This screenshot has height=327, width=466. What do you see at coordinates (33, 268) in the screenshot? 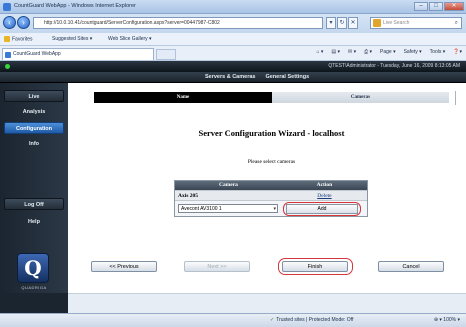
I see `quadriga-logo: Q` at bounding box center [33, 268].